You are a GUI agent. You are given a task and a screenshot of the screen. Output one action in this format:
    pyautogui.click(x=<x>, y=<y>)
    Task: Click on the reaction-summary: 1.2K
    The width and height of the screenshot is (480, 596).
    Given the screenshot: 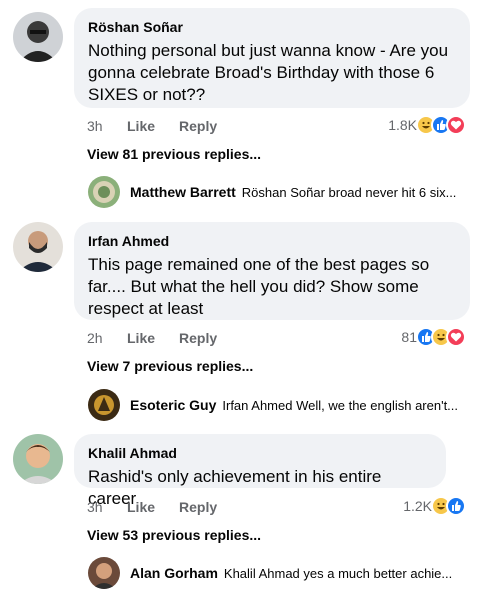 What is the action you would take?
    pyautogui.click(x=434, y=506)
    